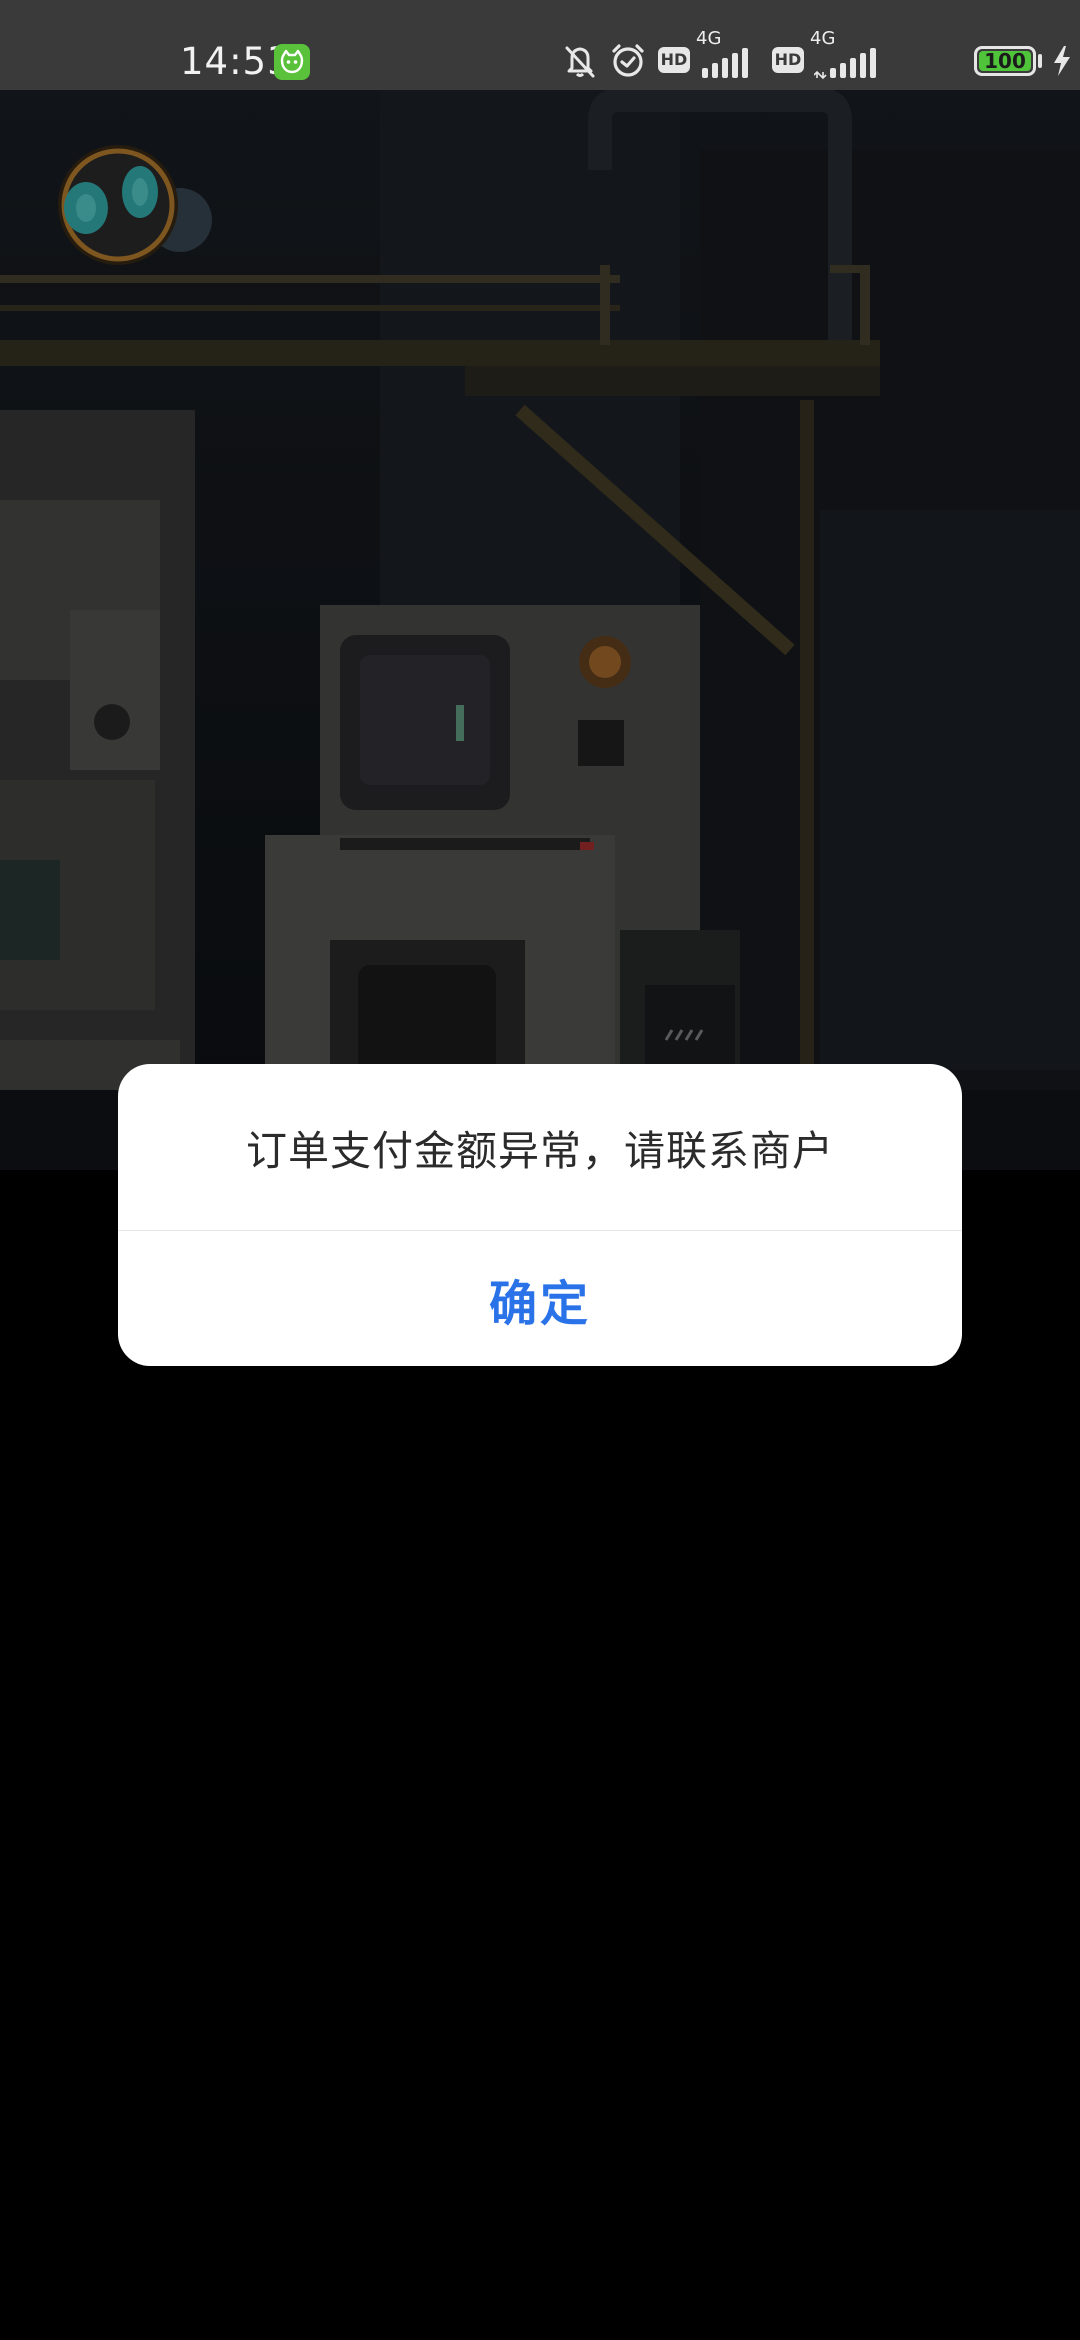 This screenshot has height=2340, width=1080. I want to click on alarm-clock-icon, so click(628, 60).